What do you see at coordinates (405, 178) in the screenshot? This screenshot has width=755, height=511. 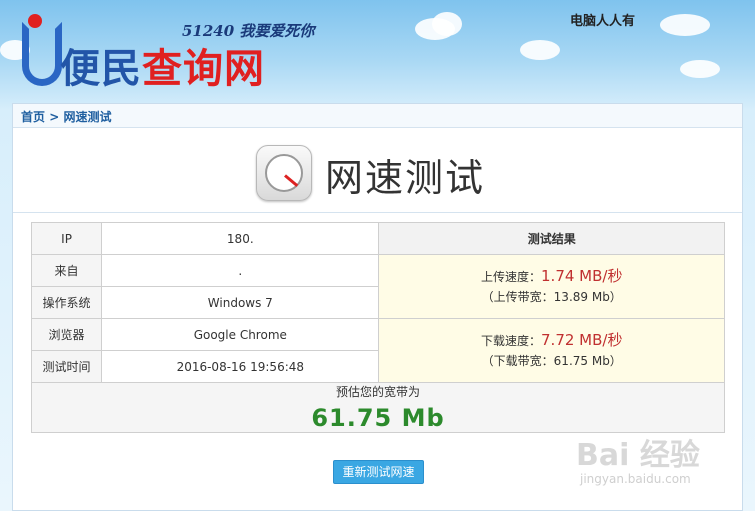 I see `page-title: 网速测试` at bounding box center [405, 178].